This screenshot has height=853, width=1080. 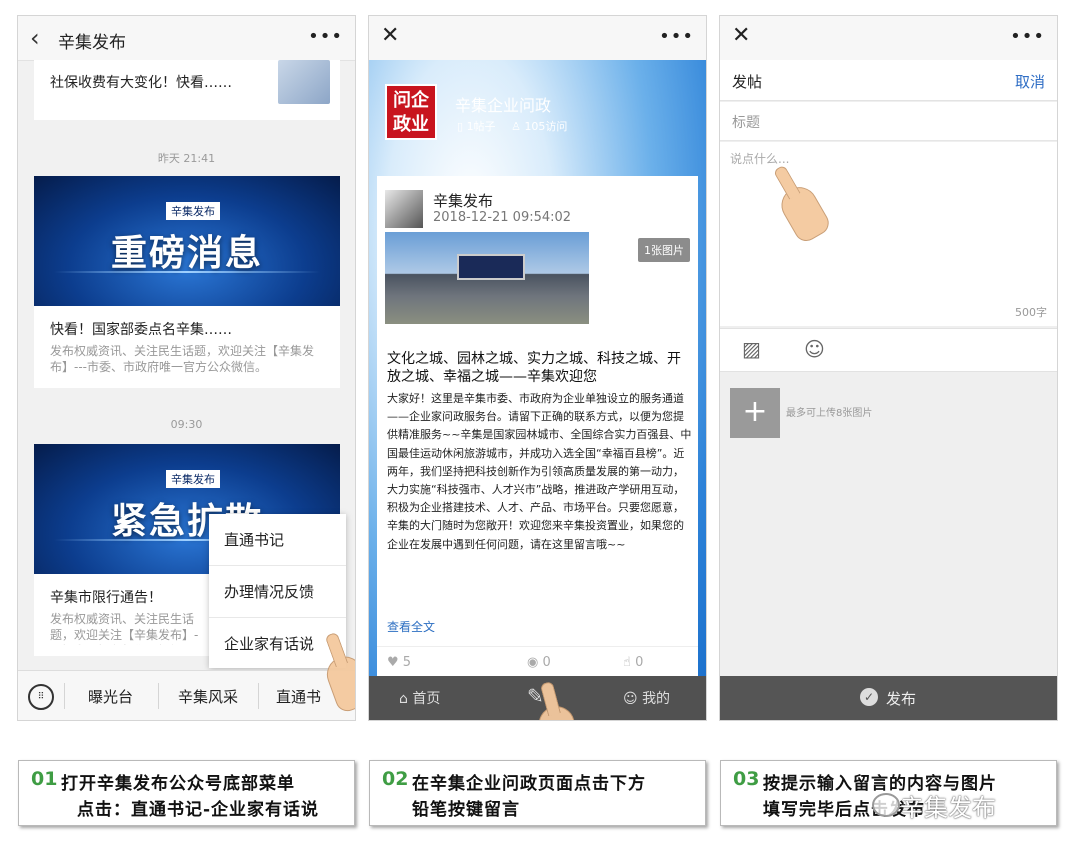 I want to click on char-limit: 500字, so click(x=1031, y=312).